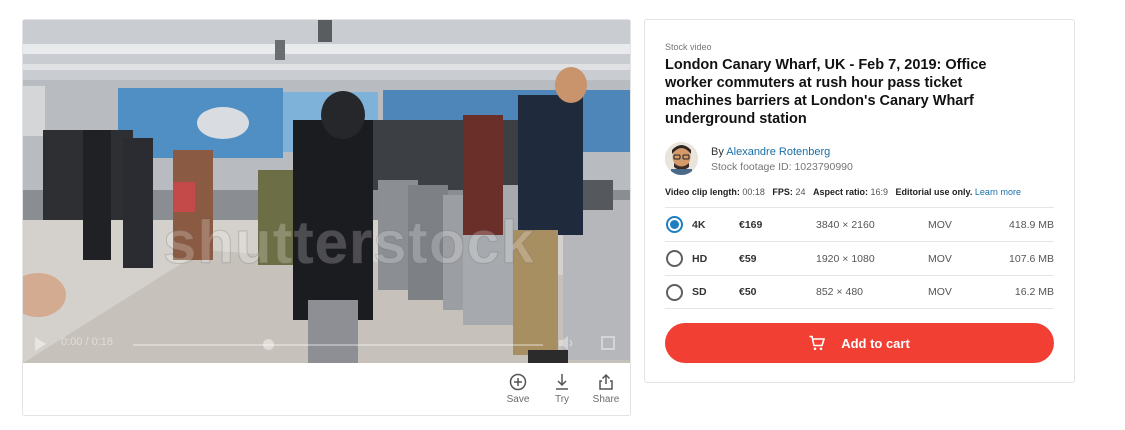  Describe the element at coordinates (748, 258) in the screenshot. I see `option-price: €59` at that location.